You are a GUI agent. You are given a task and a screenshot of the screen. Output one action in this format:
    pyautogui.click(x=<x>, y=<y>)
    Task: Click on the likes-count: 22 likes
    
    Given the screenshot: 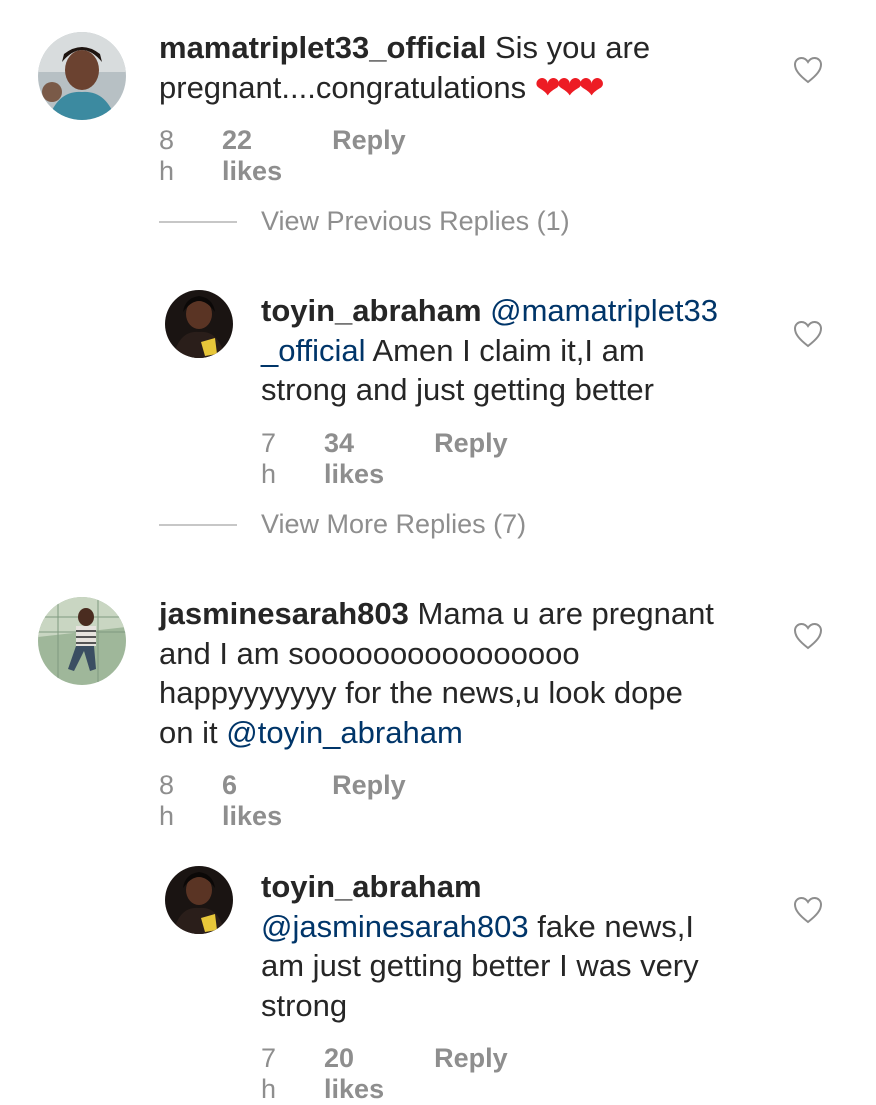 What is the action you would take?
    pyautogui.click(x=252, y=156)
    